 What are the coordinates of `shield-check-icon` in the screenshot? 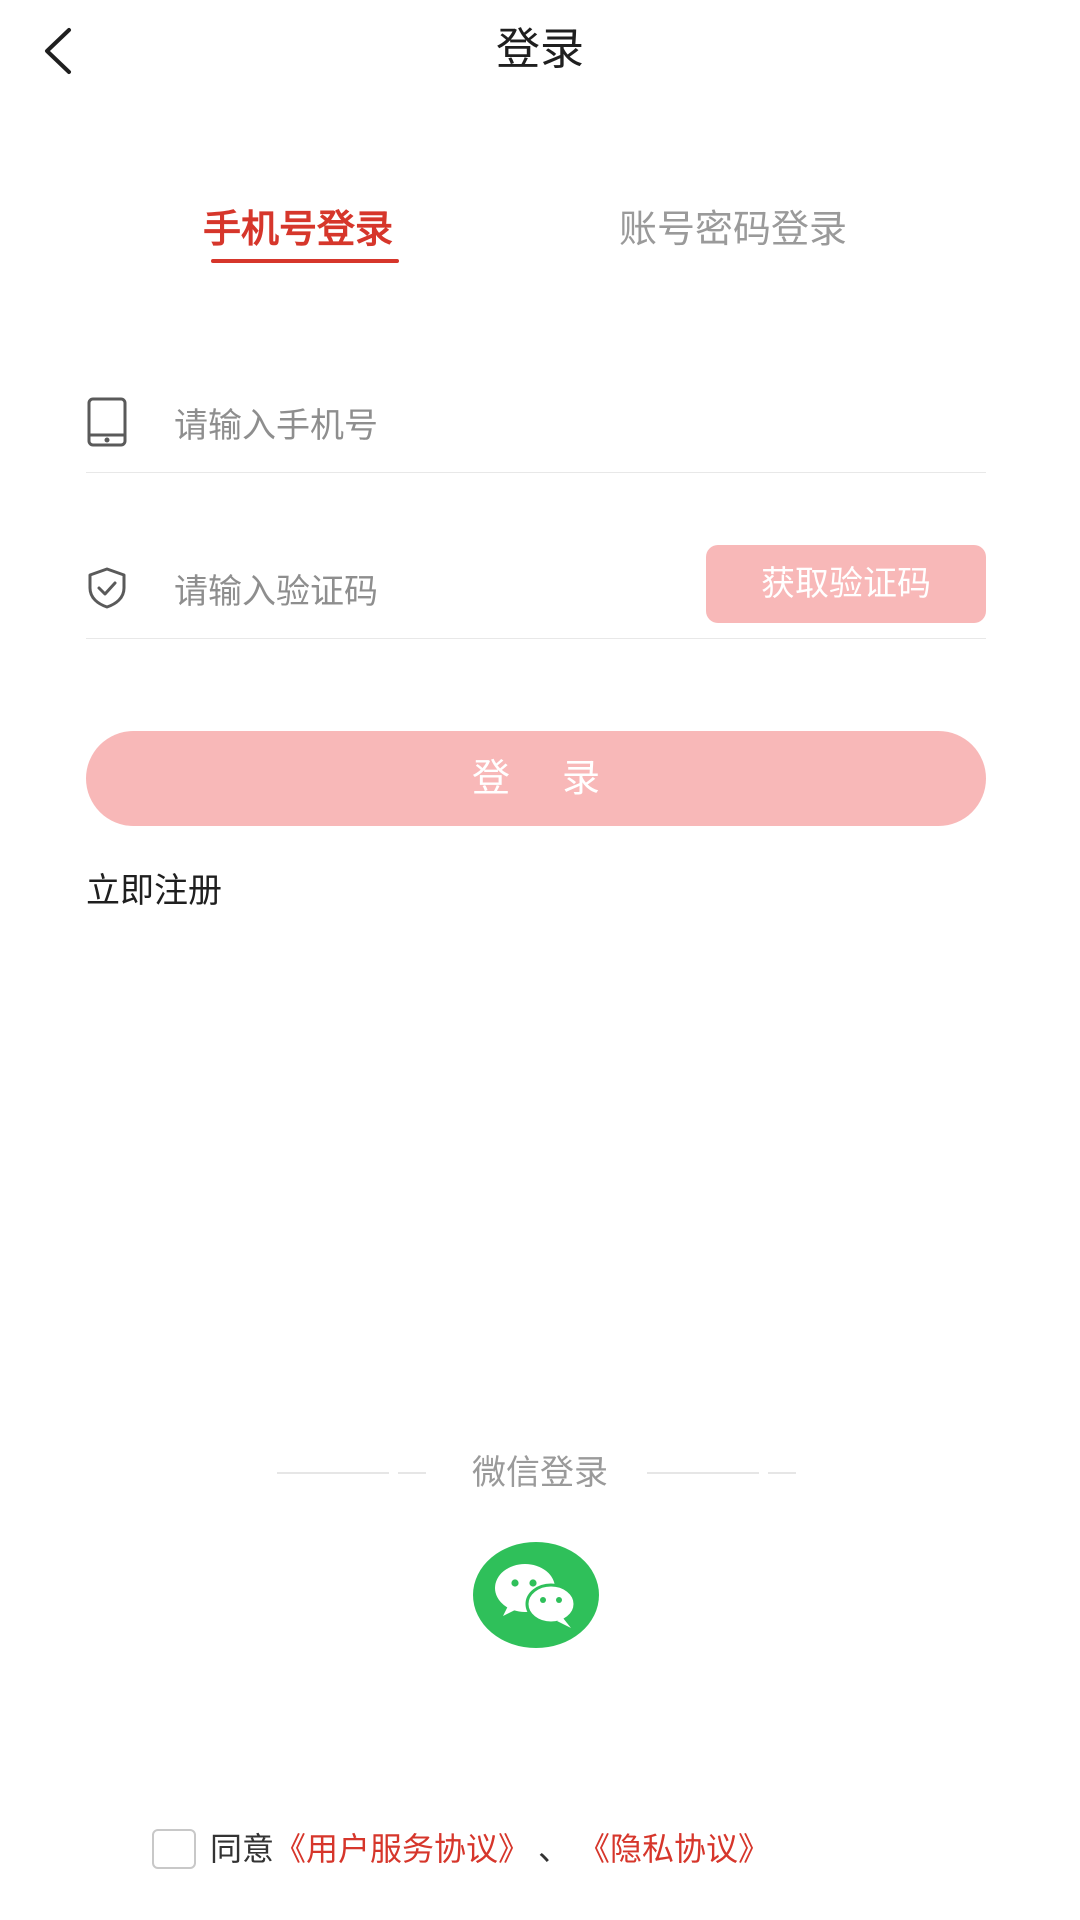 It's located at (107, 588).